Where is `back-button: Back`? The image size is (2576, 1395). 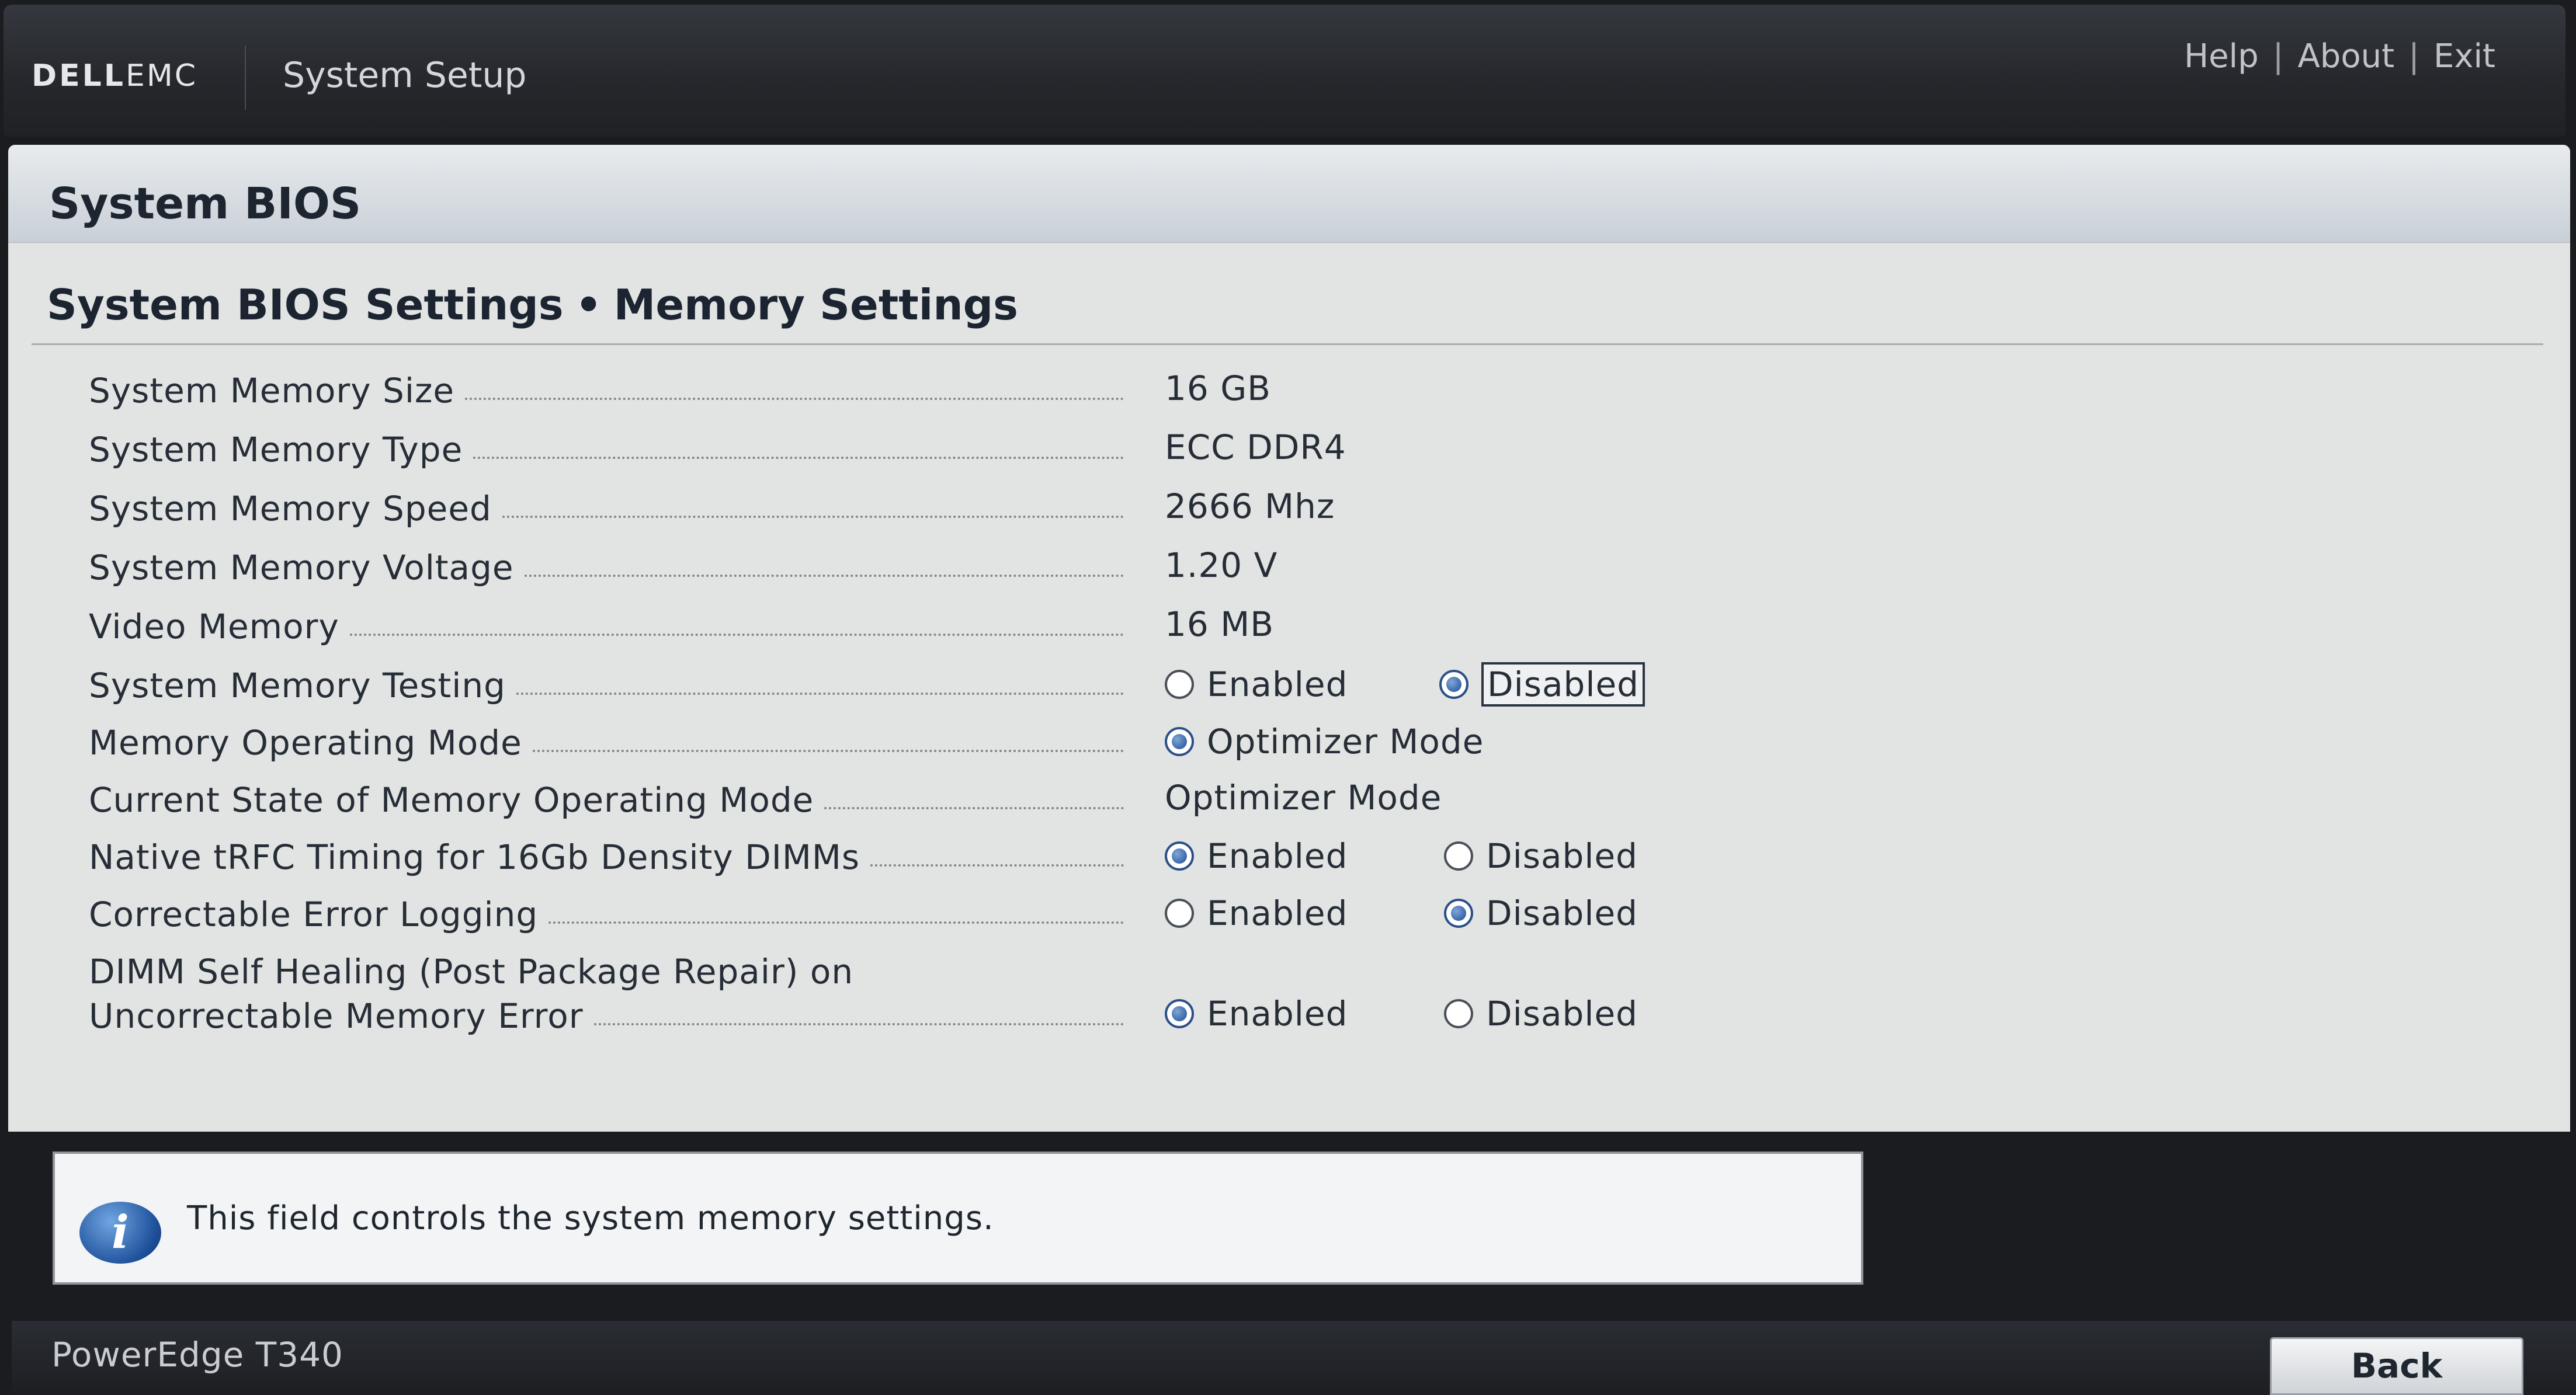
back-button: Back is located at coordinates (2396, 1366).